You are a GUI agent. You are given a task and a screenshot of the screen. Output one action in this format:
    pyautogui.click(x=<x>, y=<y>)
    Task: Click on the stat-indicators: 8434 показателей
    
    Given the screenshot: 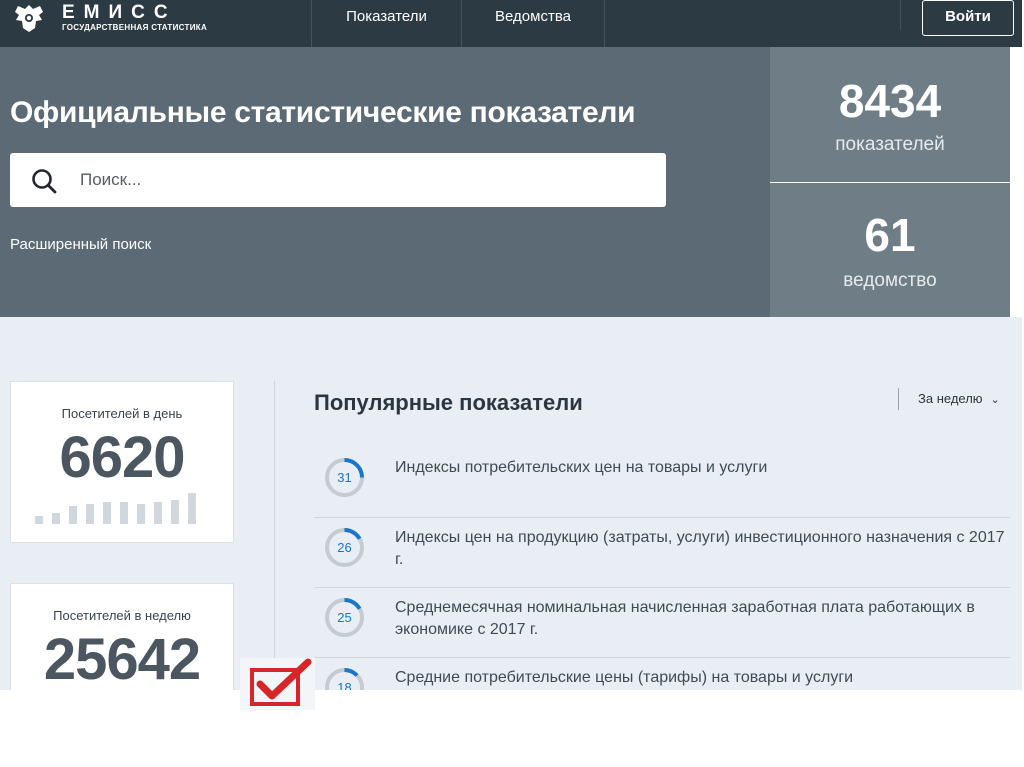 What is the action you would take?
    pyautogui.click(x=890, y=114)
    